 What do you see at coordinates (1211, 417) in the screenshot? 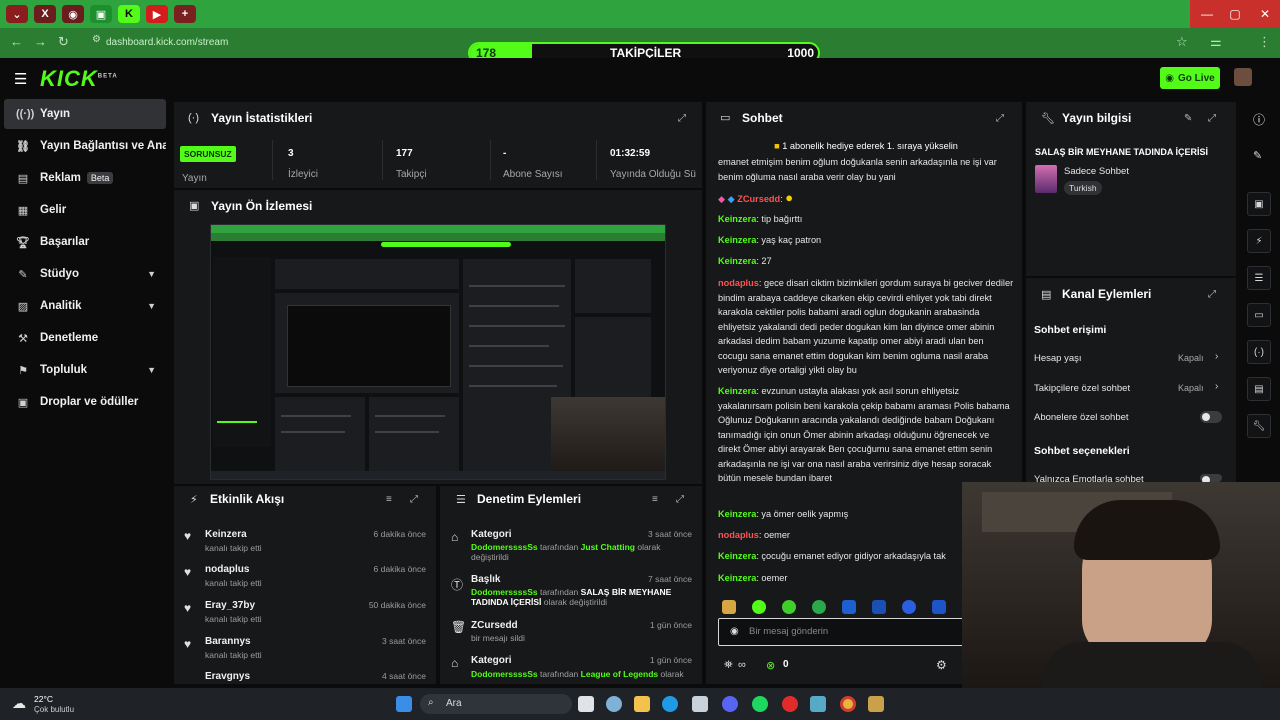
I see `subscriber-only-toggle` at bounding box center [1211, 417].